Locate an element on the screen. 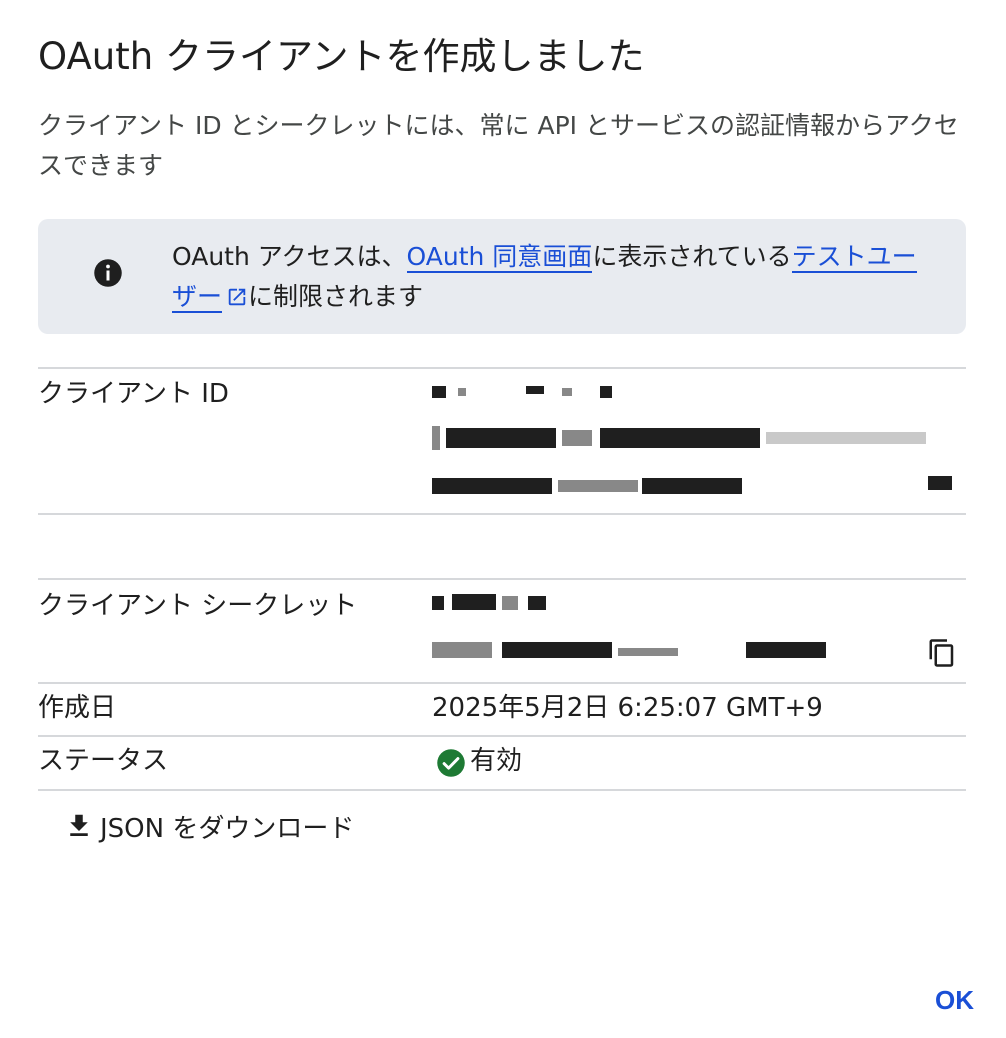  client-id-value-redacted is located at coordinates (697, 440).